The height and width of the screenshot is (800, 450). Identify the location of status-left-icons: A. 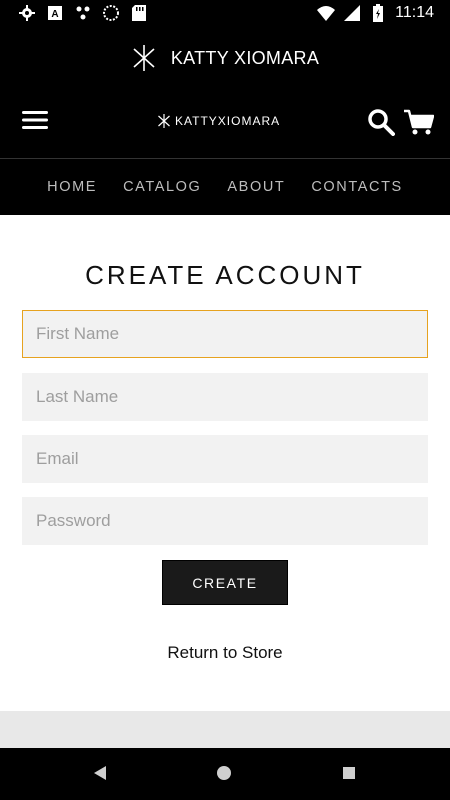
(83, 13).